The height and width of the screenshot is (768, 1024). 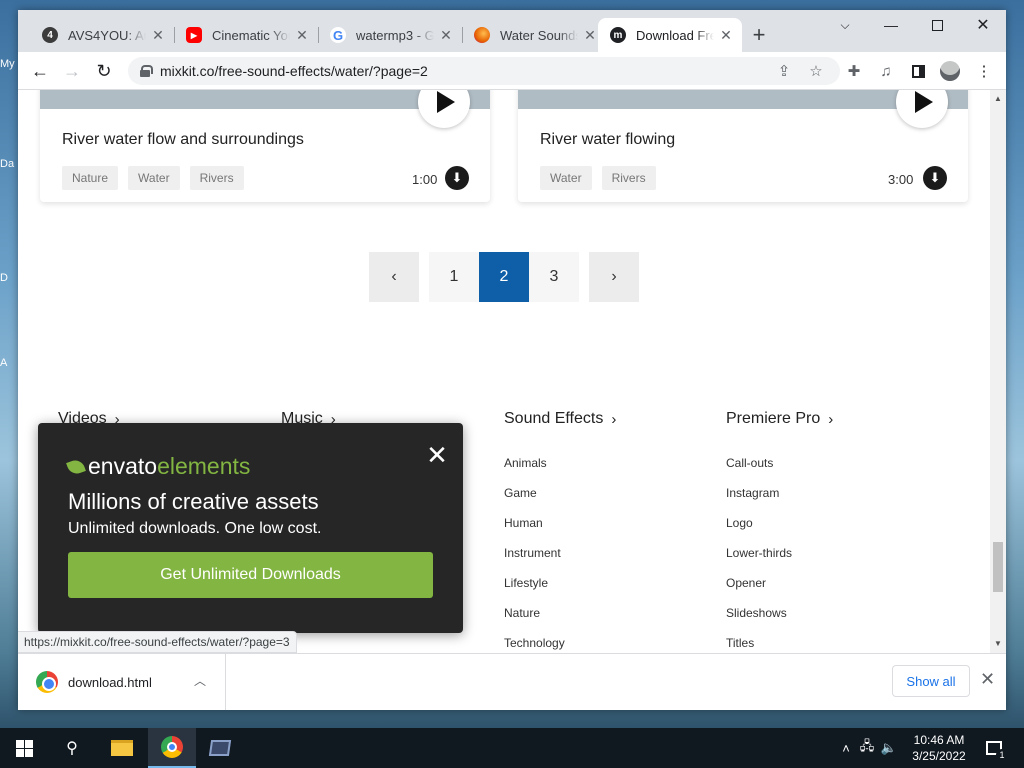 What do you see at coordinates (854, 71) in the screenshot?
I see `extensions-icon: ✚` at bounding box center [854, 71].